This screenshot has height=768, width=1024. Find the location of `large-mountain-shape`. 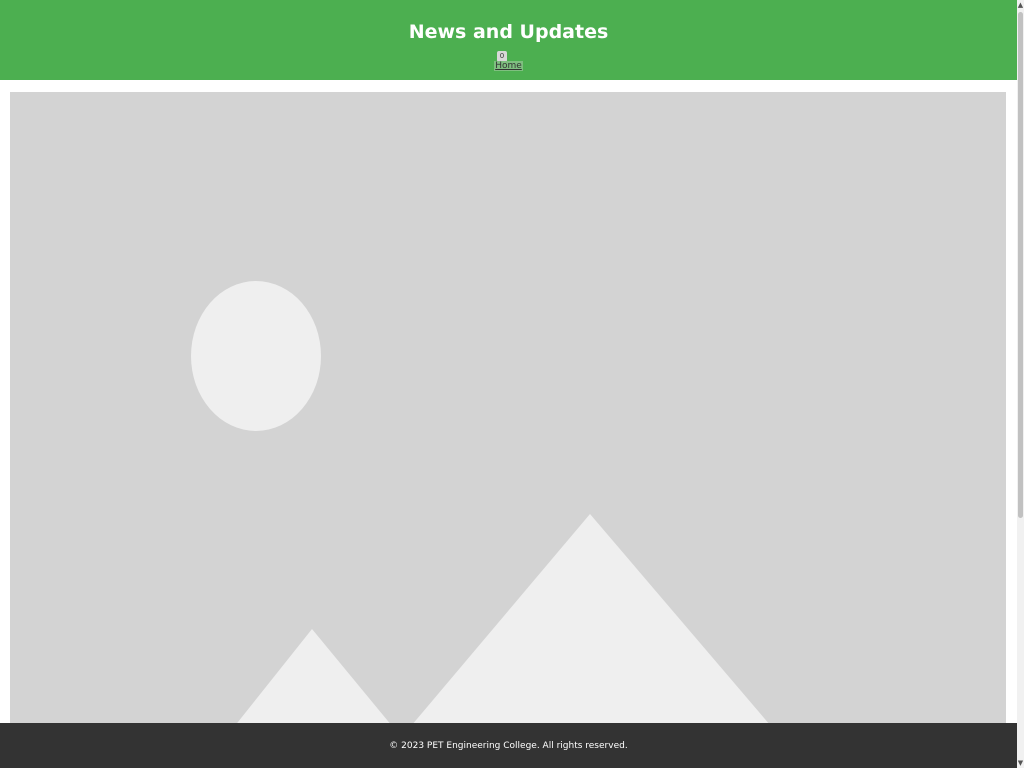

large-mountain-shape is located at coordinates (591, 623).